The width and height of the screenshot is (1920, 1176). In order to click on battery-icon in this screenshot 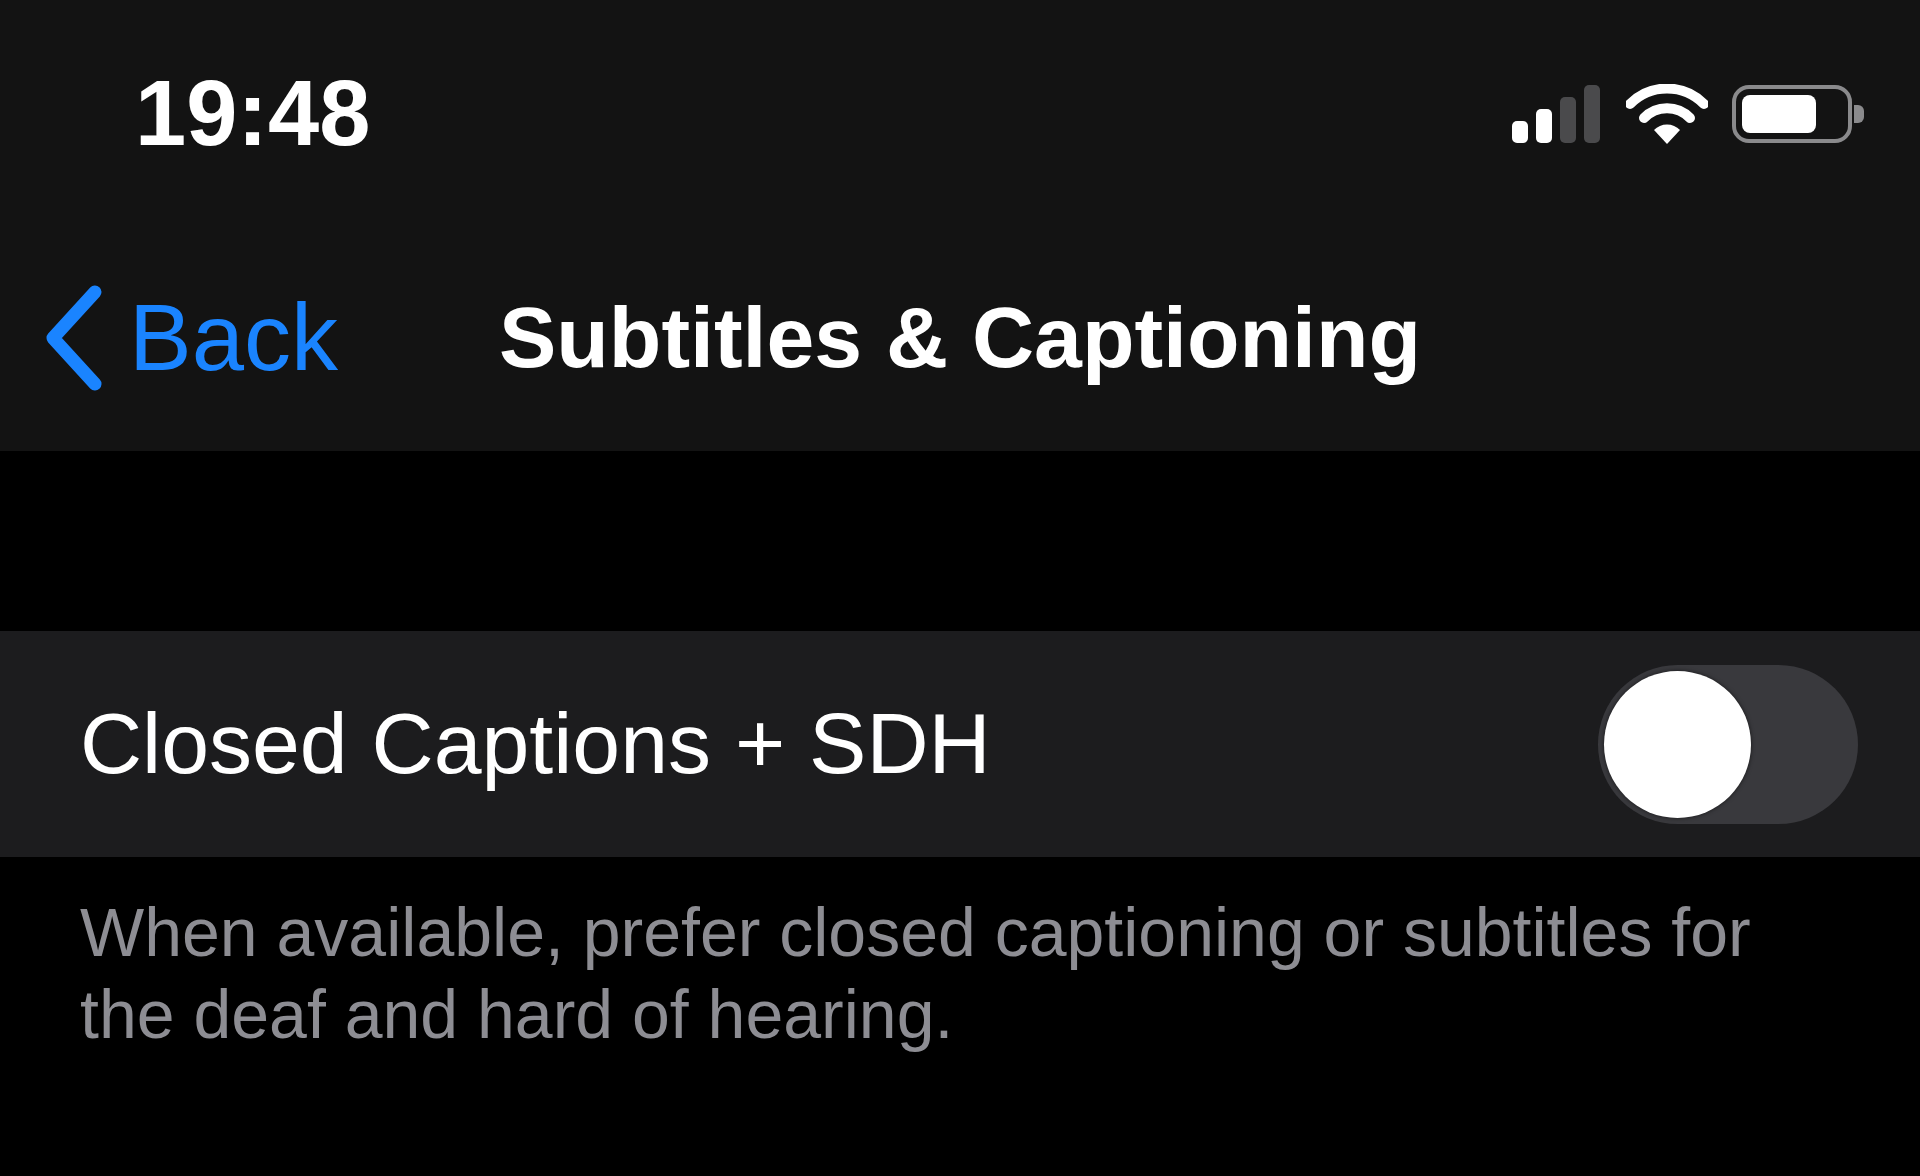, I will do `click(1798, 114)`.